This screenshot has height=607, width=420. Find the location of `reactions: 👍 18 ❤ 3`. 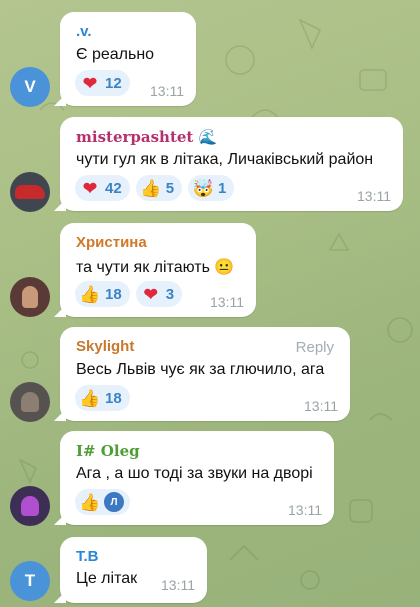

reactions: 👍 18 ❤ 3 is located at coordinates (129, 294).